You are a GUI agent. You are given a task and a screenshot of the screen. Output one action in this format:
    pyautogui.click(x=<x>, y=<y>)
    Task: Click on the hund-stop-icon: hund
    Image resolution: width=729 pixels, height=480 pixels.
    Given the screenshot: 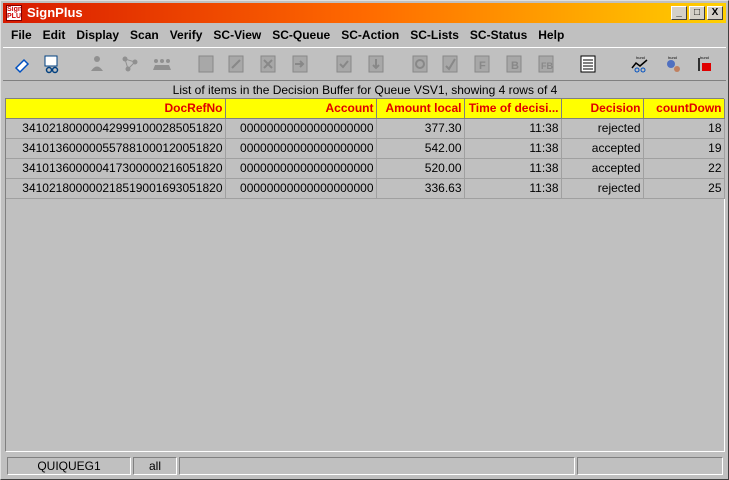 What is the action you would take?
    pyautogui.click(x=704, y=64)
    